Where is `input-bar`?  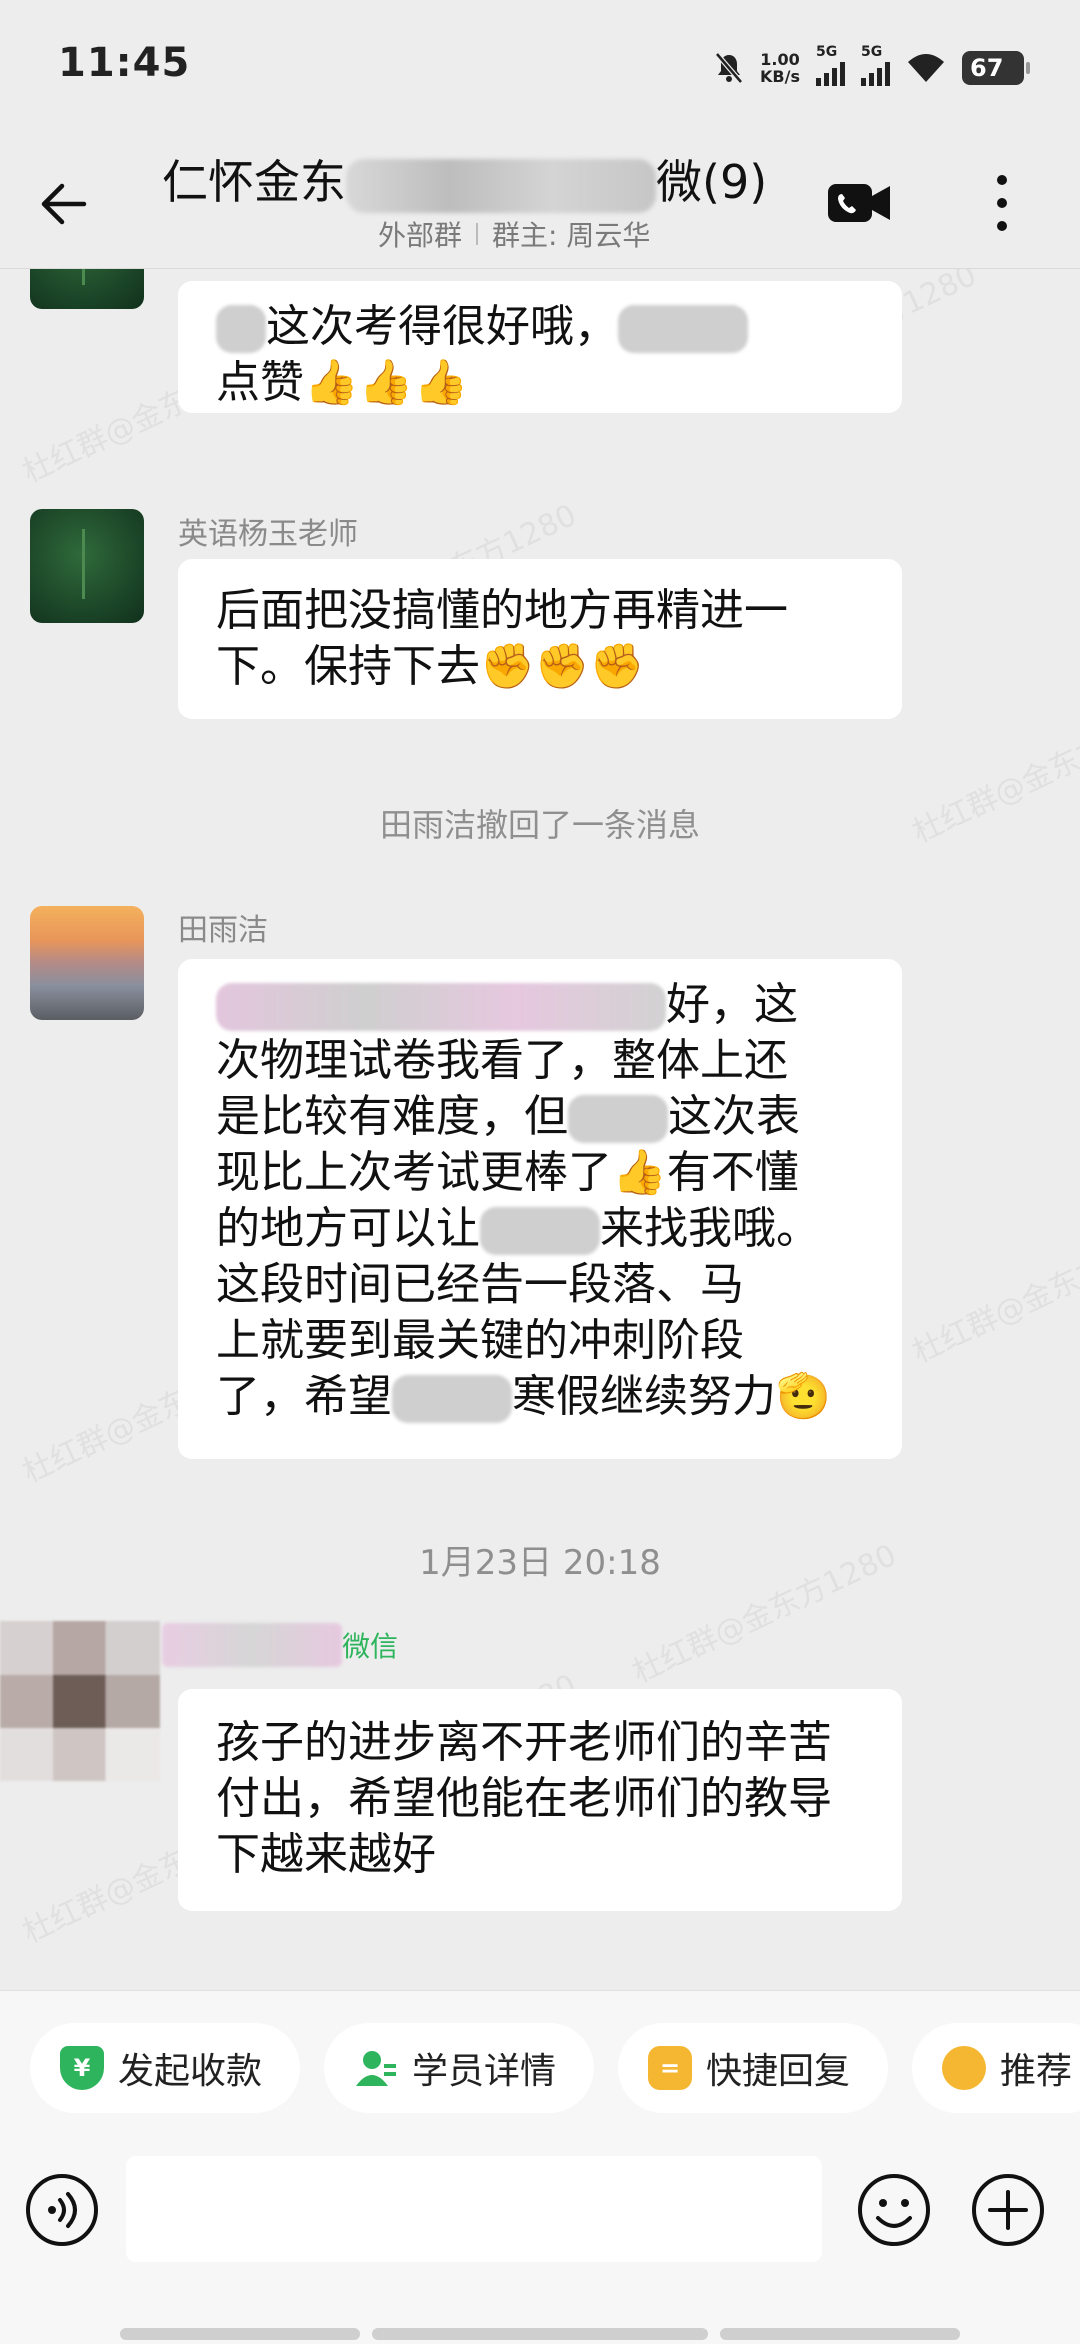
input-bar is located at coordinates (540, 2244).